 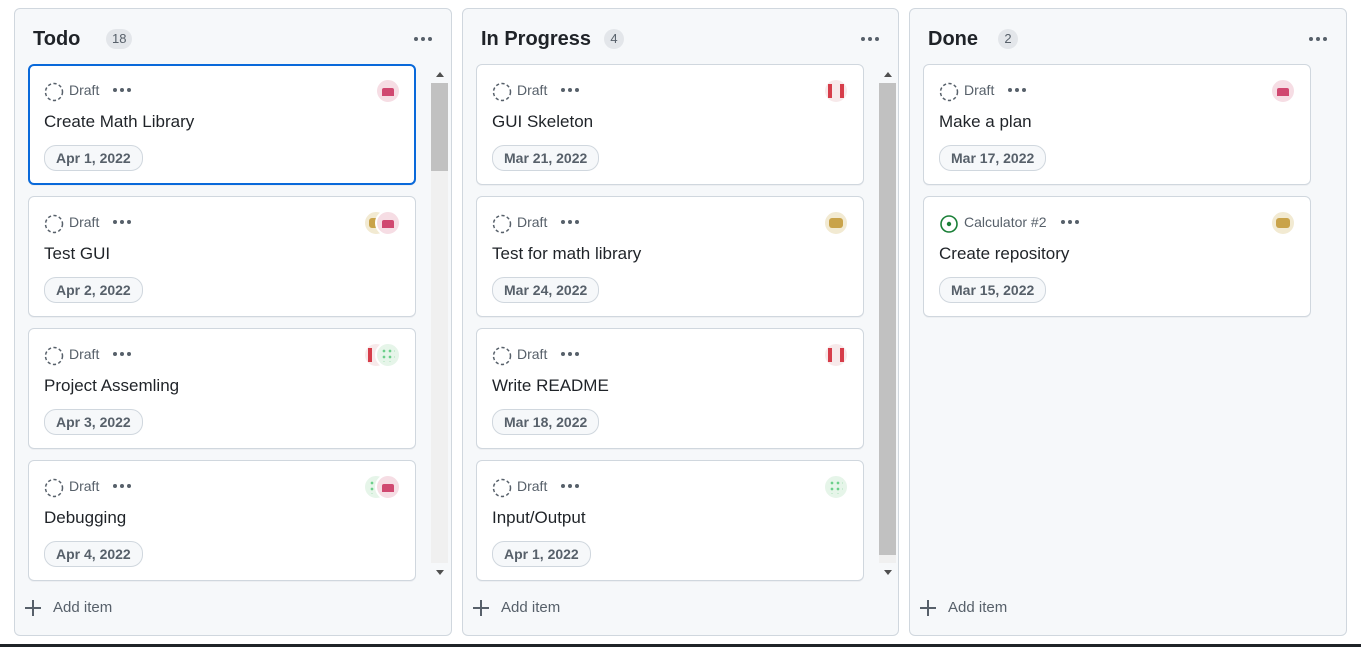 What do you see at coordinates (993, 290) in the screenshot?
I see `date-chip: Mar 15, 2022` at bounding box center [993, 290].